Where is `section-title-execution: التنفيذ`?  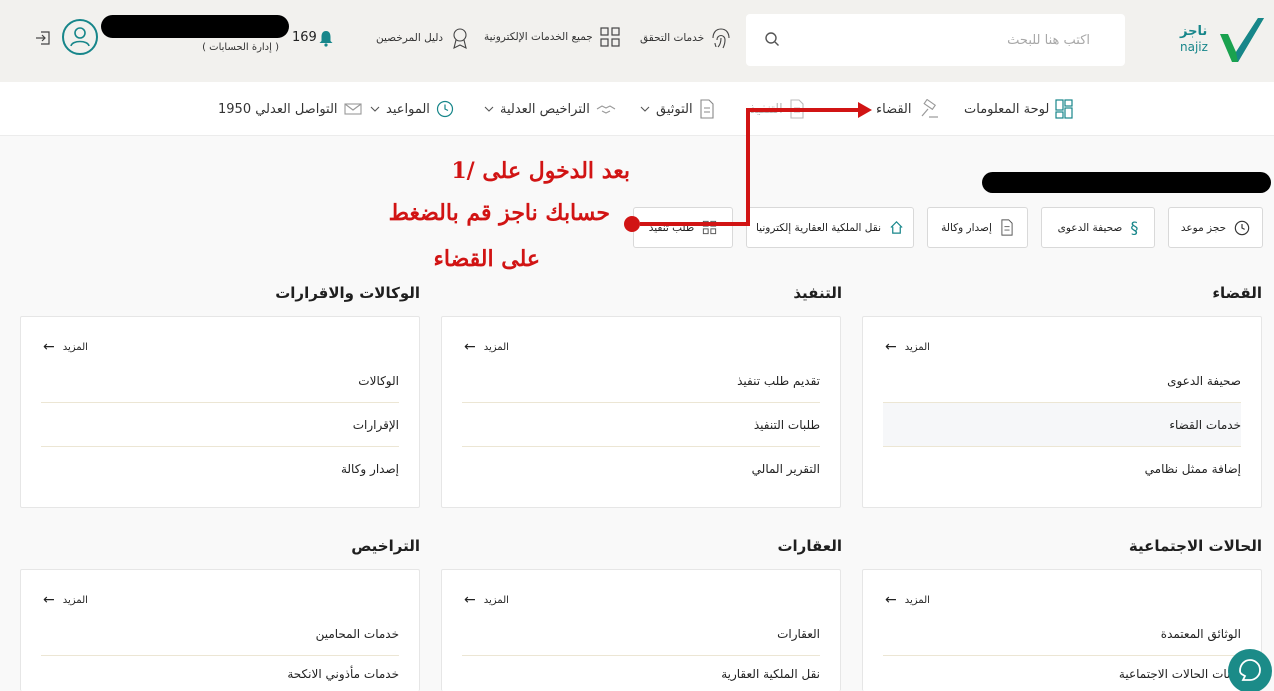
section-title-execution: التنفيذ is located at coordinates (817, 293).